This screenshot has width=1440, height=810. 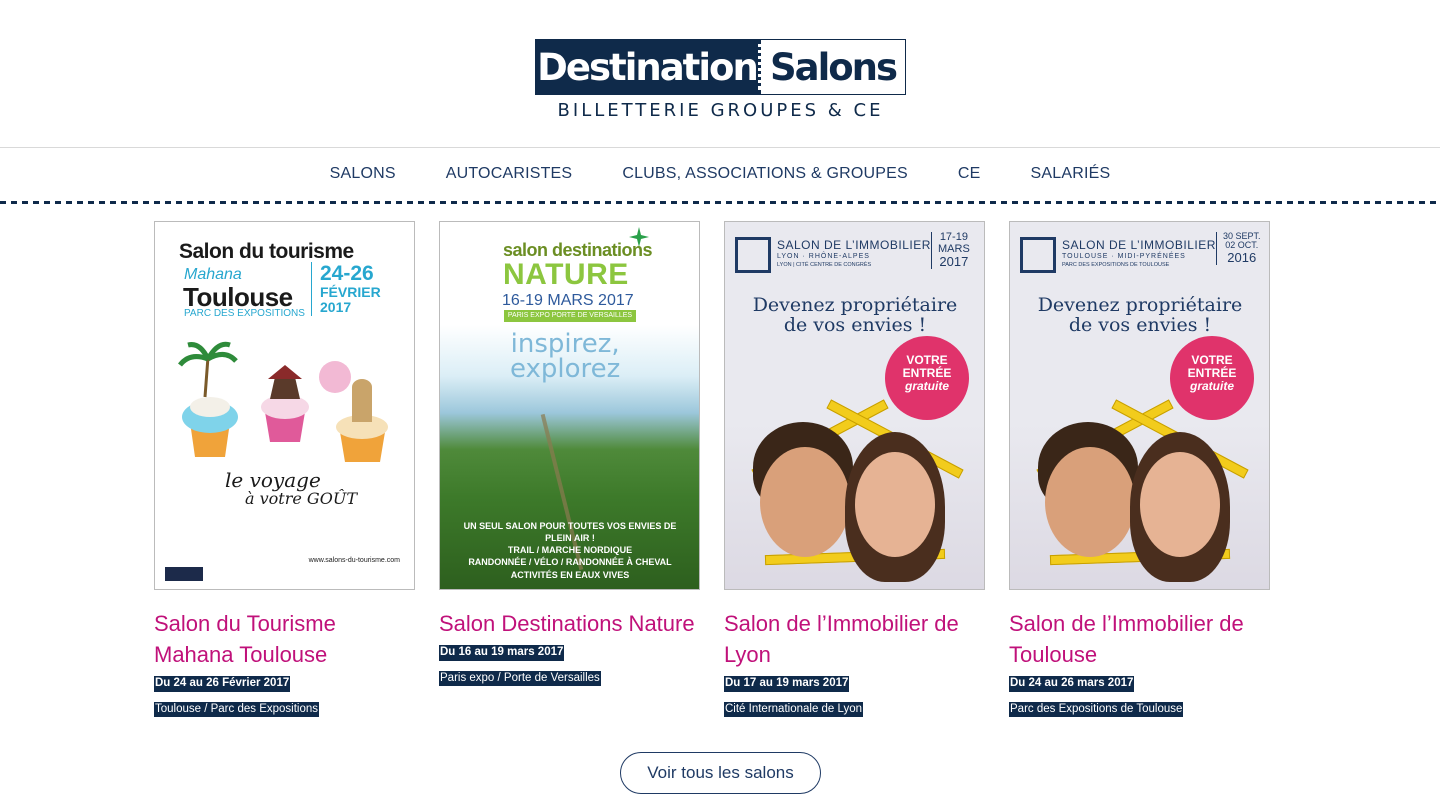 What do you see at coordinates (720, 110) in the screenshot?
I see `logo-tagline: BILLETTERIE GROUPES & CE` at bounding box center [720, 110].